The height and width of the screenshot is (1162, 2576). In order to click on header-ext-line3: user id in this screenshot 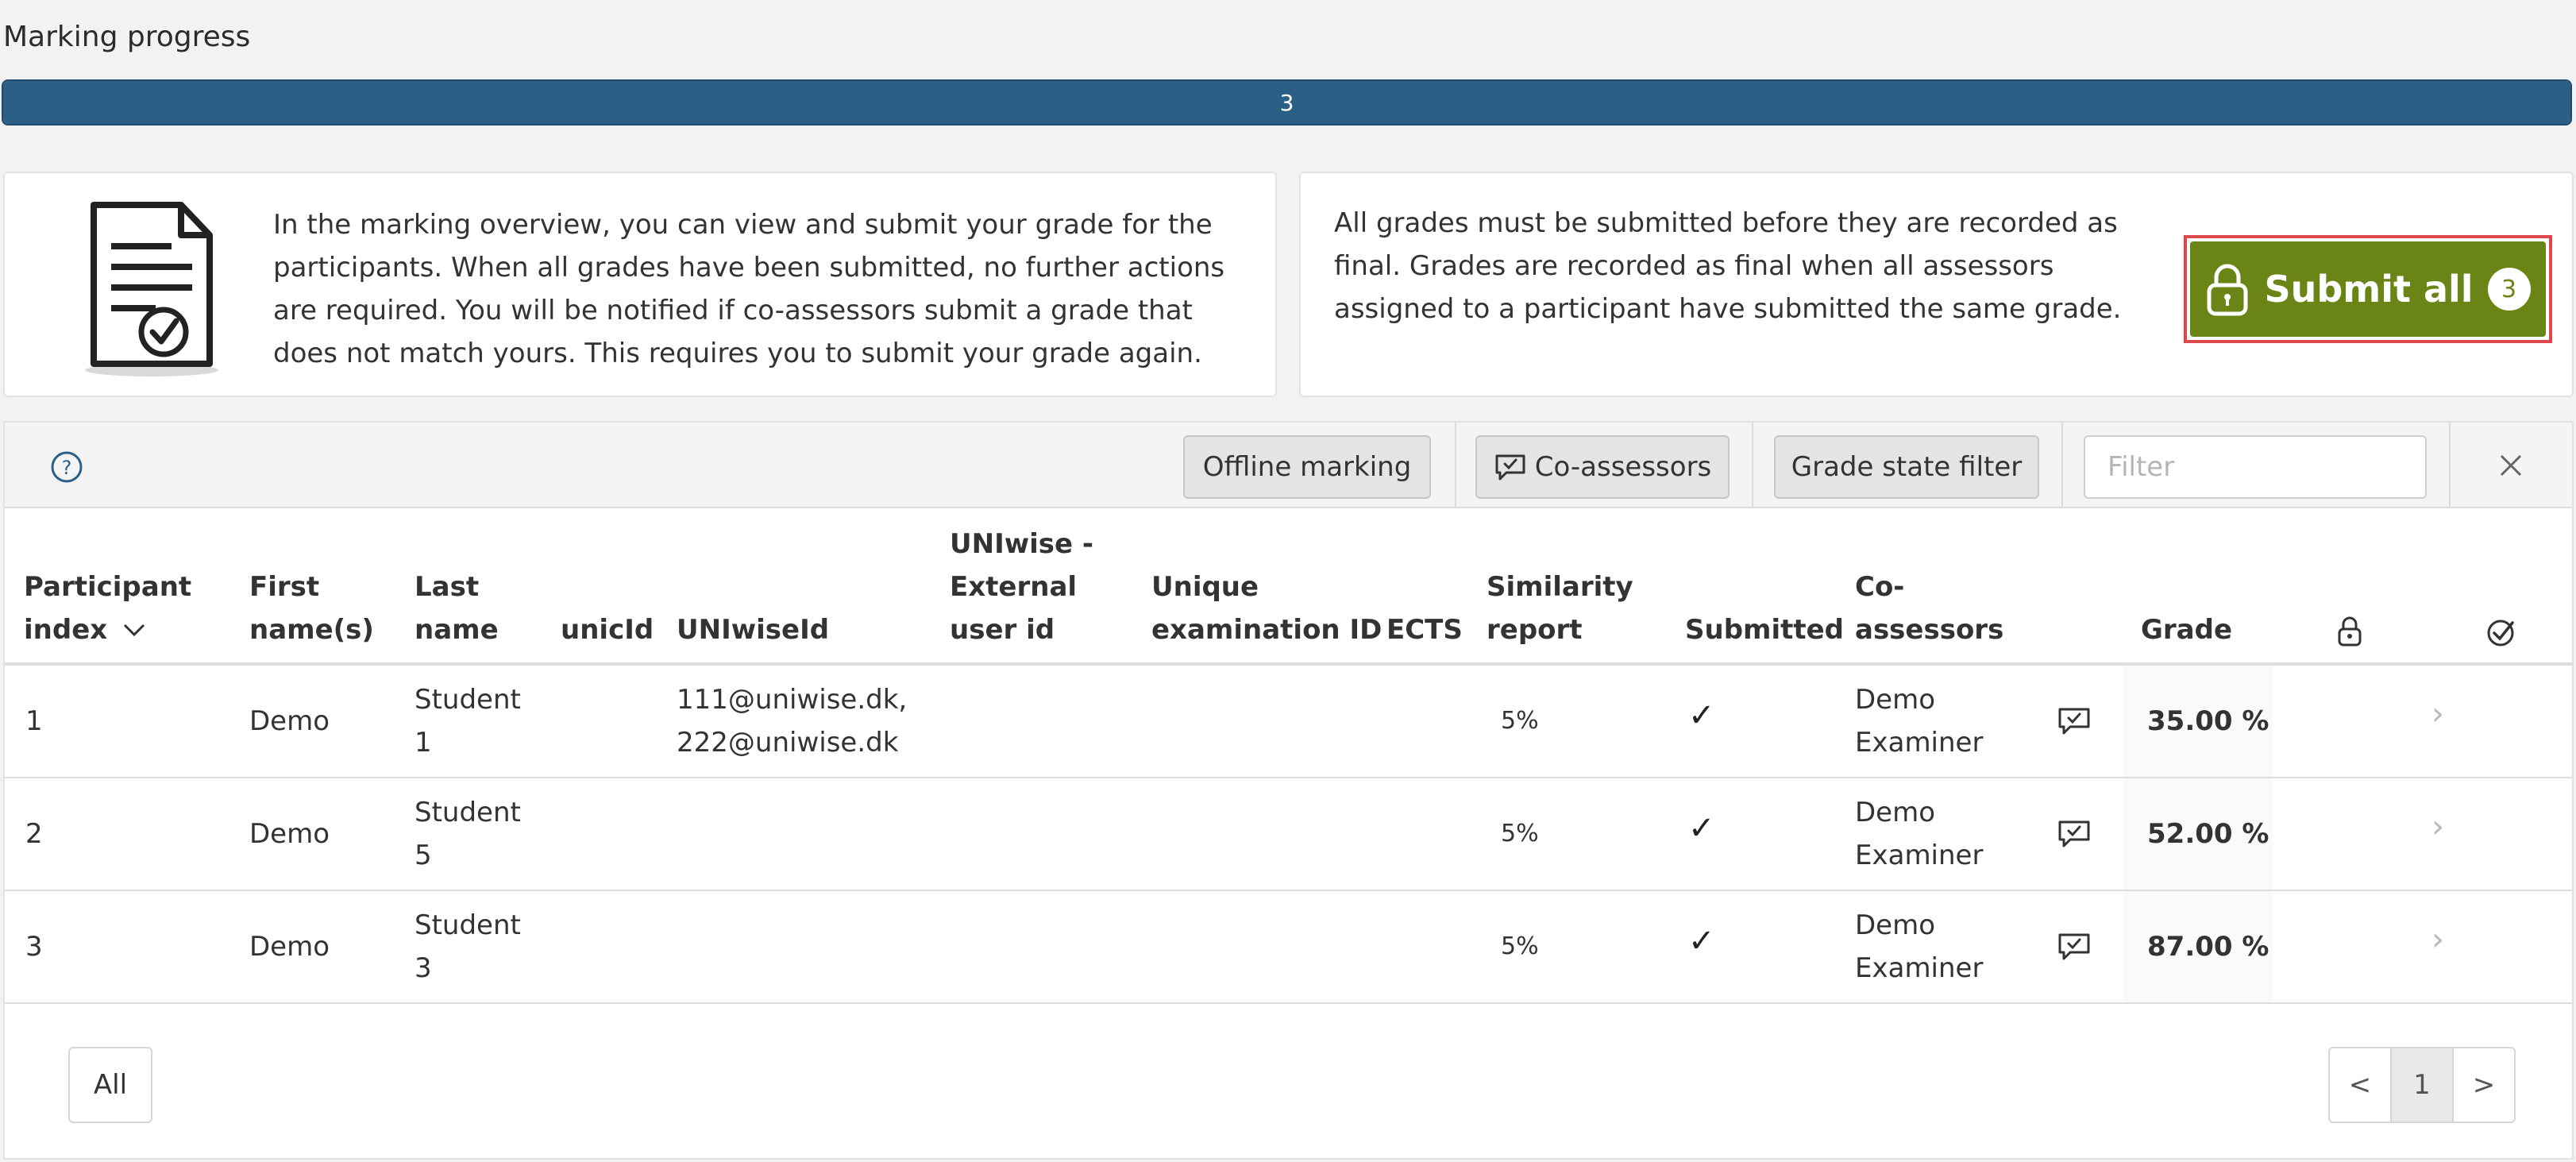, I will do `click(1002, 630)`.